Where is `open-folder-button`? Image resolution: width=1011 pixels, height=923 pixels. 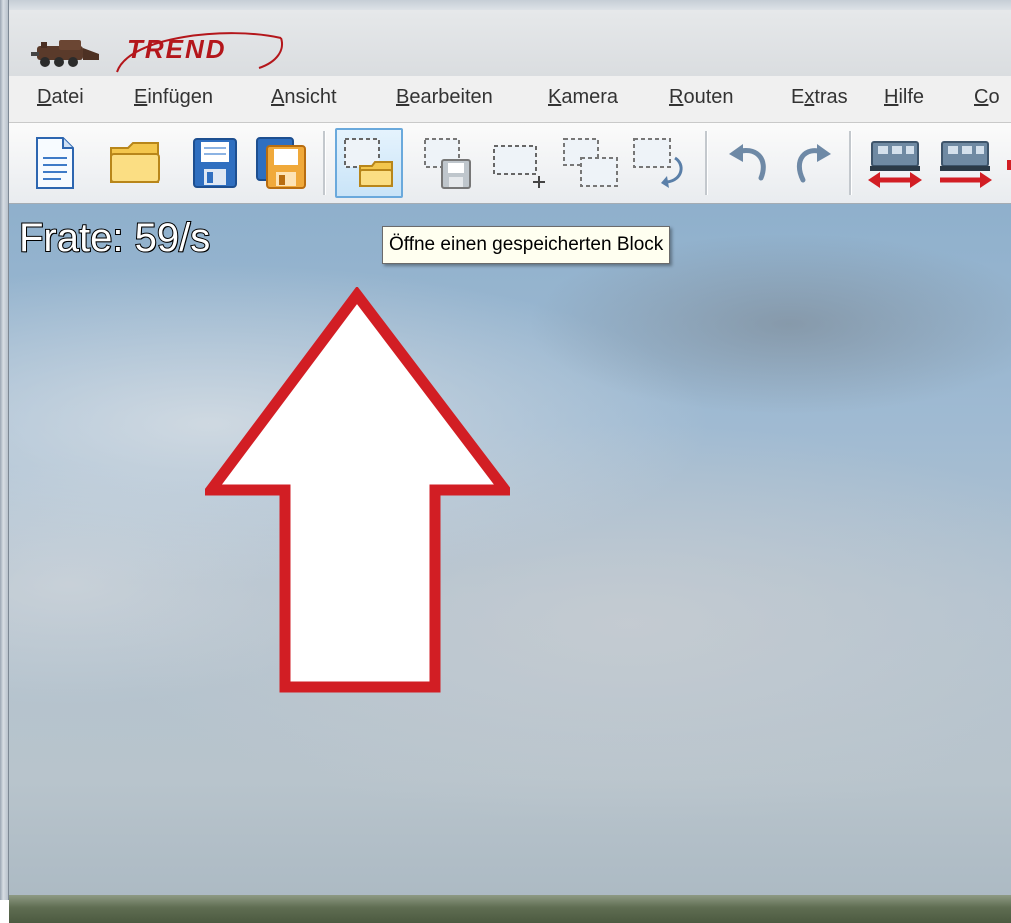 open-folder-button is located at coordinates (135, 163).